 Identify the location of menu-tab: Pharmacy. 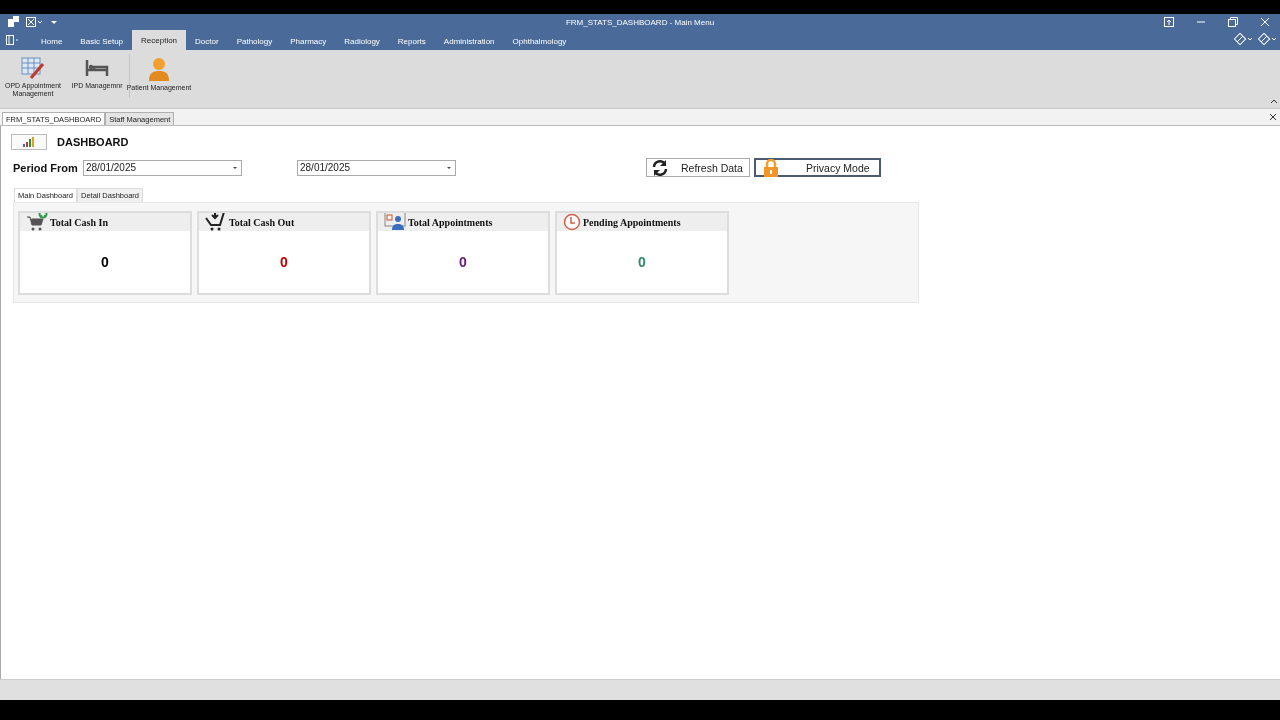
(308, 41).